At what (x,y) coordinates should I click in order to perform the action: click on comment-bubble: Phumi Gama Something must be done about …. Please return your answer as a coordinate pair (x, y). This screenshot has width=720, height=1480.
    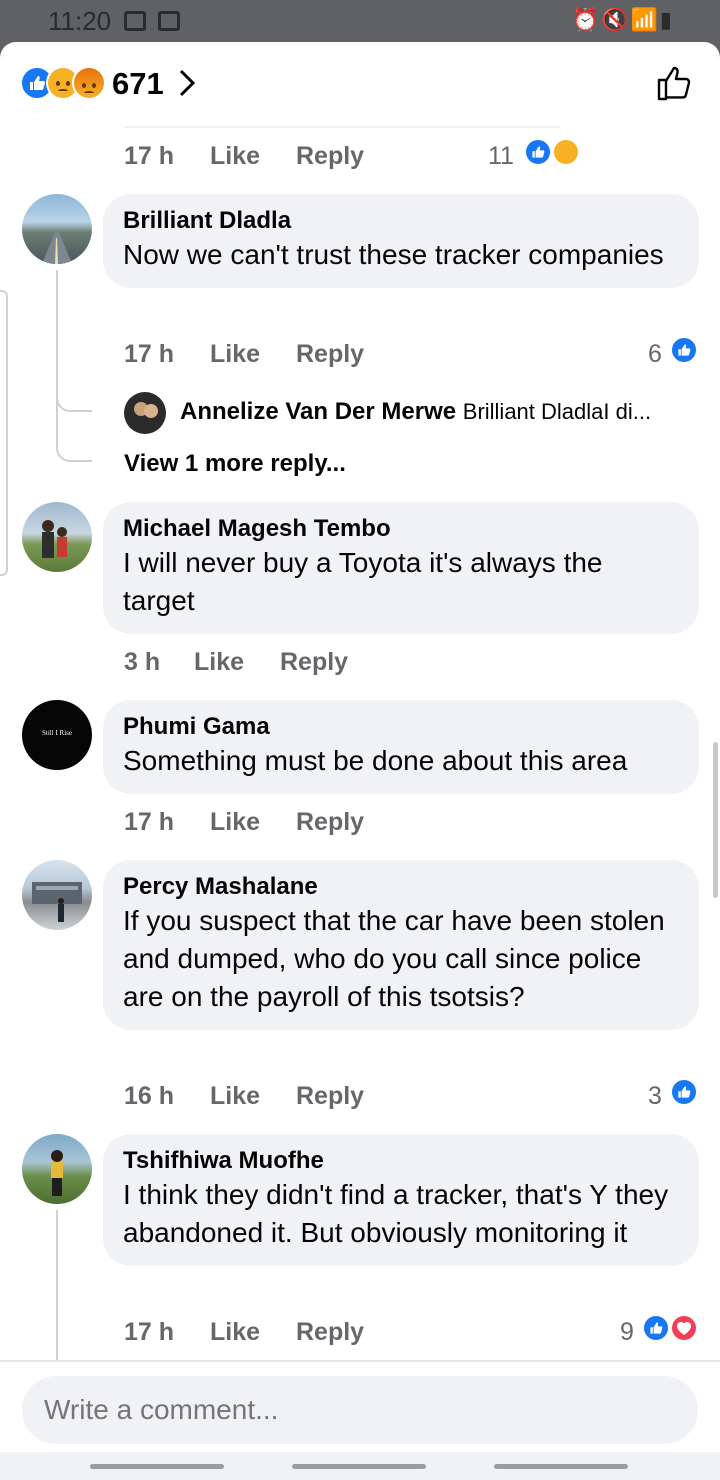
    Looking at the image, I should click on (401, 747).